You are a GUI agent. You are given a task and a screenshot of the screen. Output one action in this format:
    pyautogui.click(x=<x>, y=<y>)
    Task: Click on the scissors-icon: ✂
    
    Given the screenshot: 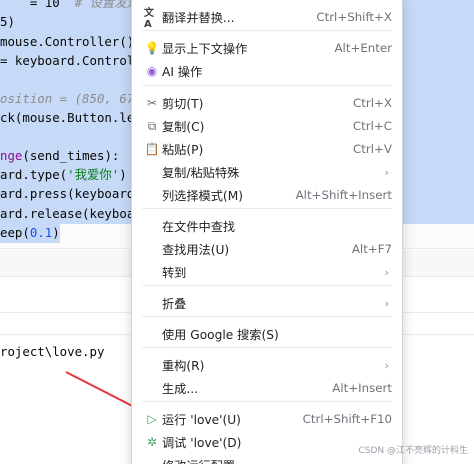 What is the action you would take?
    pyautogui.click(x=152, y=103)
    